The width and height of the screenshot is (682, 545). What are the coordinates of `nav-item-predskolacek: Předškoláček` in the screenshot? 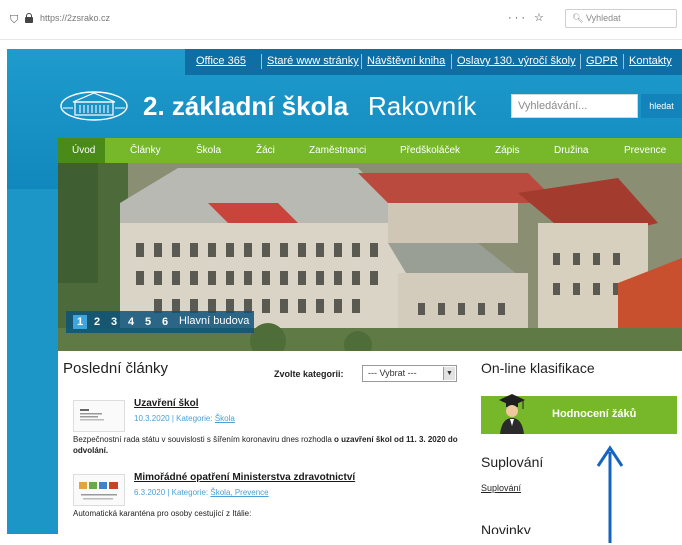 It's located at (430, 150).